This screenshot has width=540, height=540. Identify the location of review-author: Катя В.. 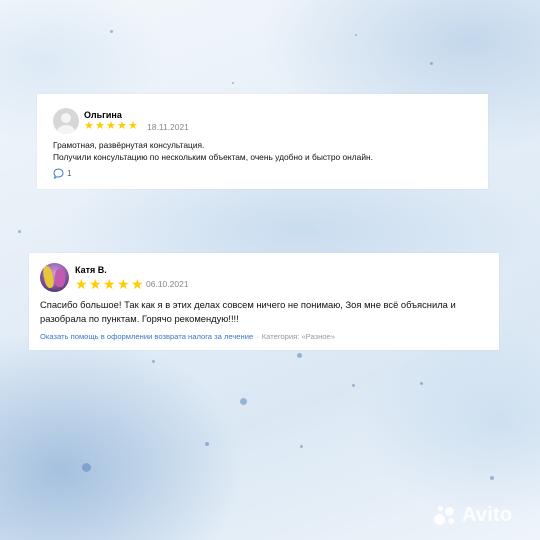
(91, 270).